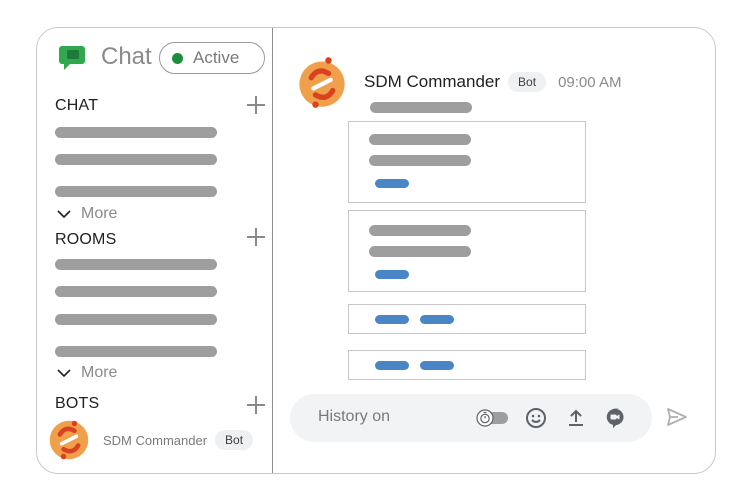 The height and width of the screenshot is (498, 736). What do you see at coordinates (576, 418) in the screenshot?
I see `upload-icon` at bounding box center [576, 418].